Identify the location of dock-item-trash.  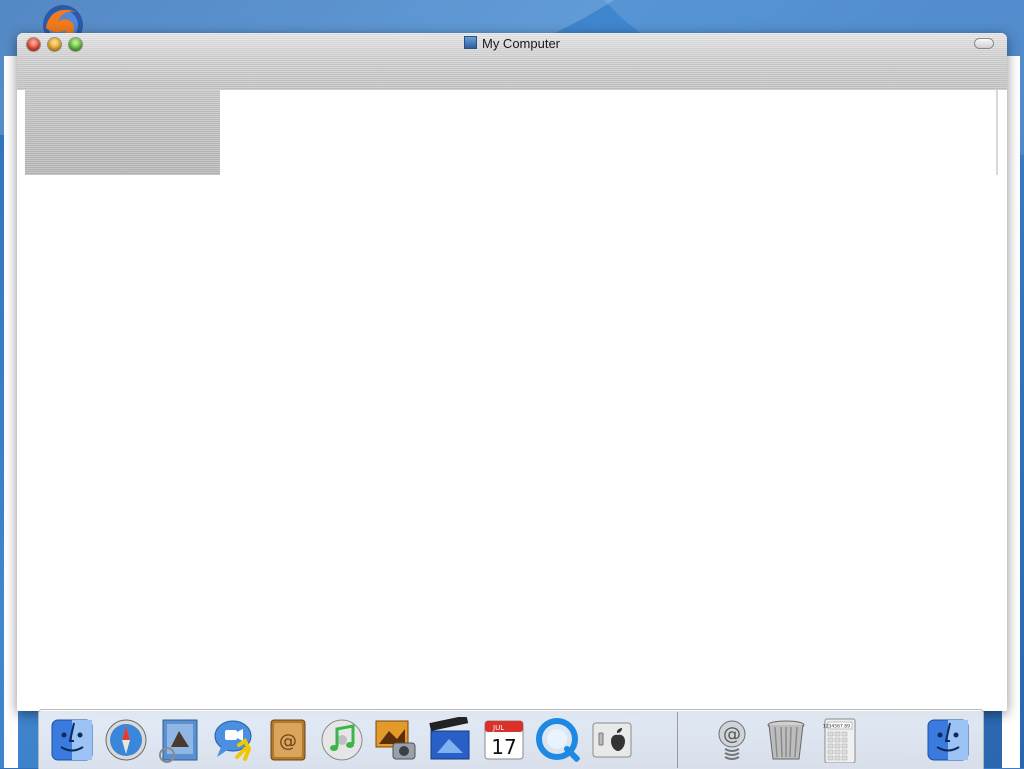
(786, 740).